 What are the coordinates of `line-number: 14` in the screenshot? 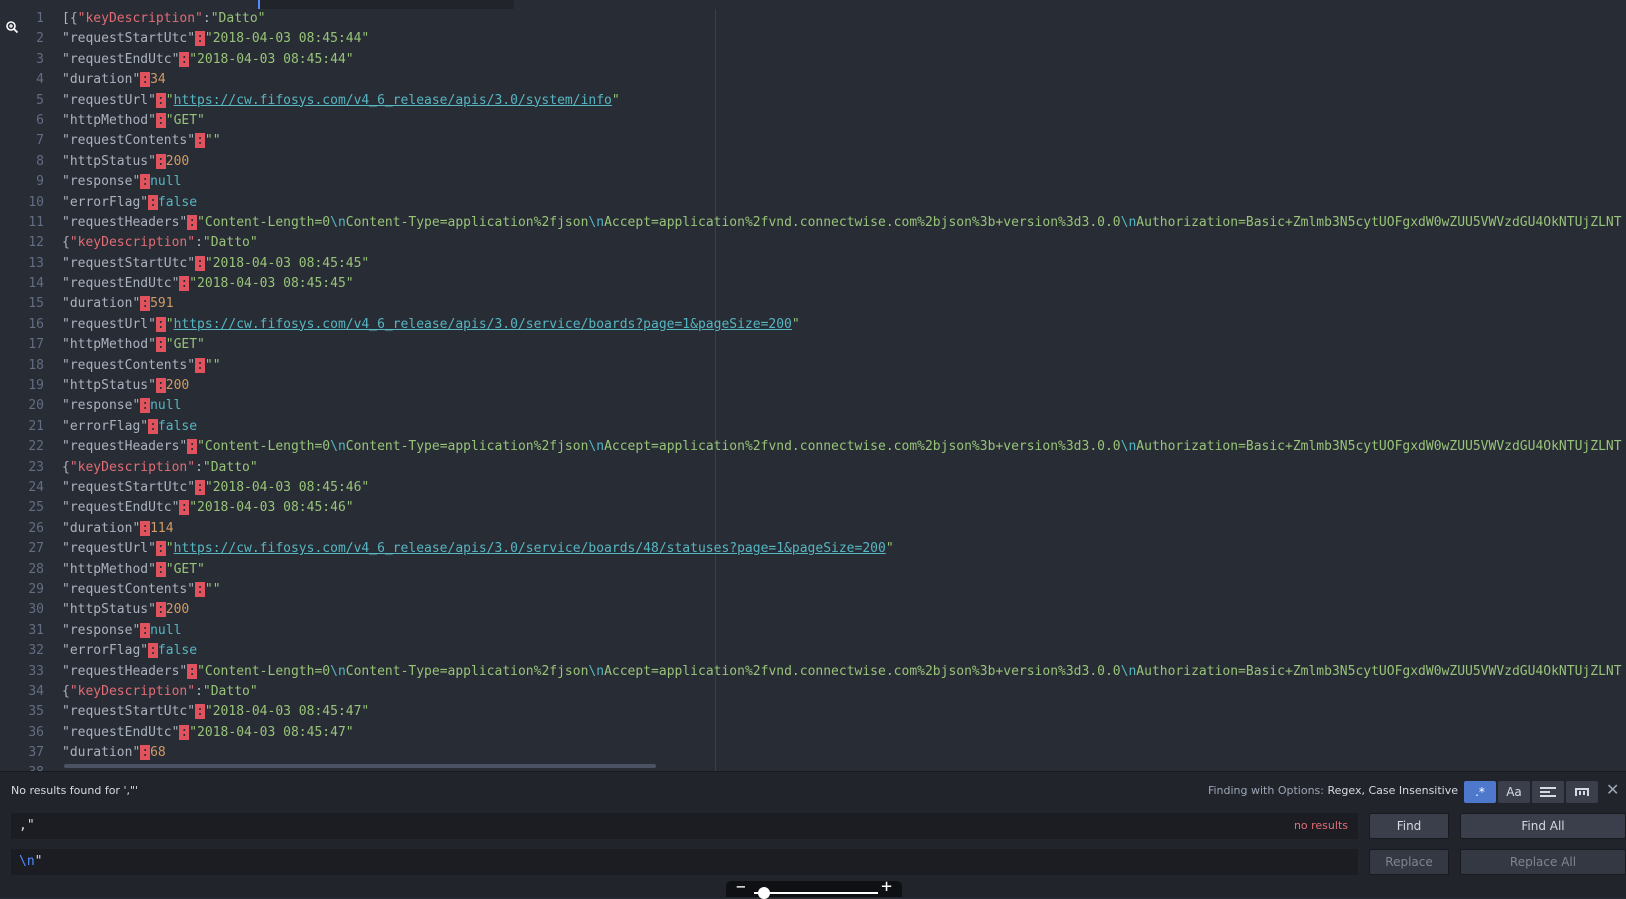 It's located at (31, 284).